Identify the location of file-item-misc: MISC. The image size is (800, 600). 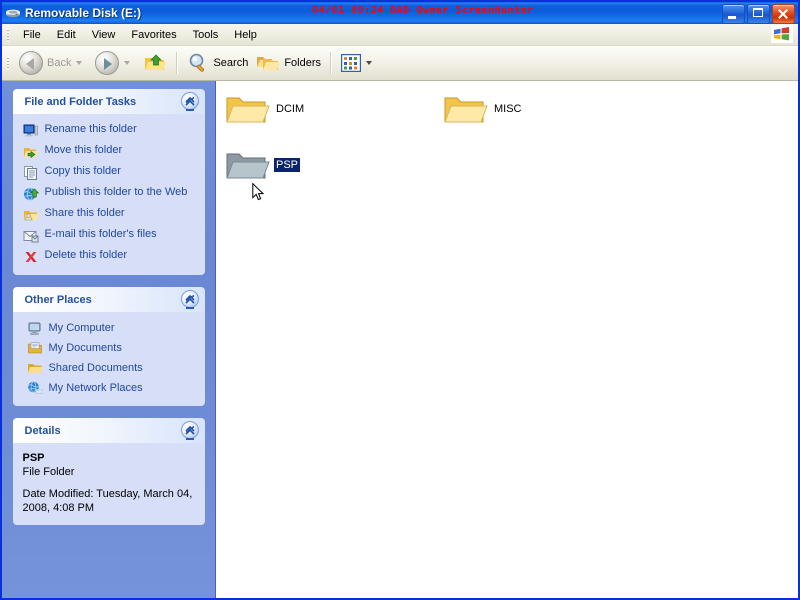
(483, 109).